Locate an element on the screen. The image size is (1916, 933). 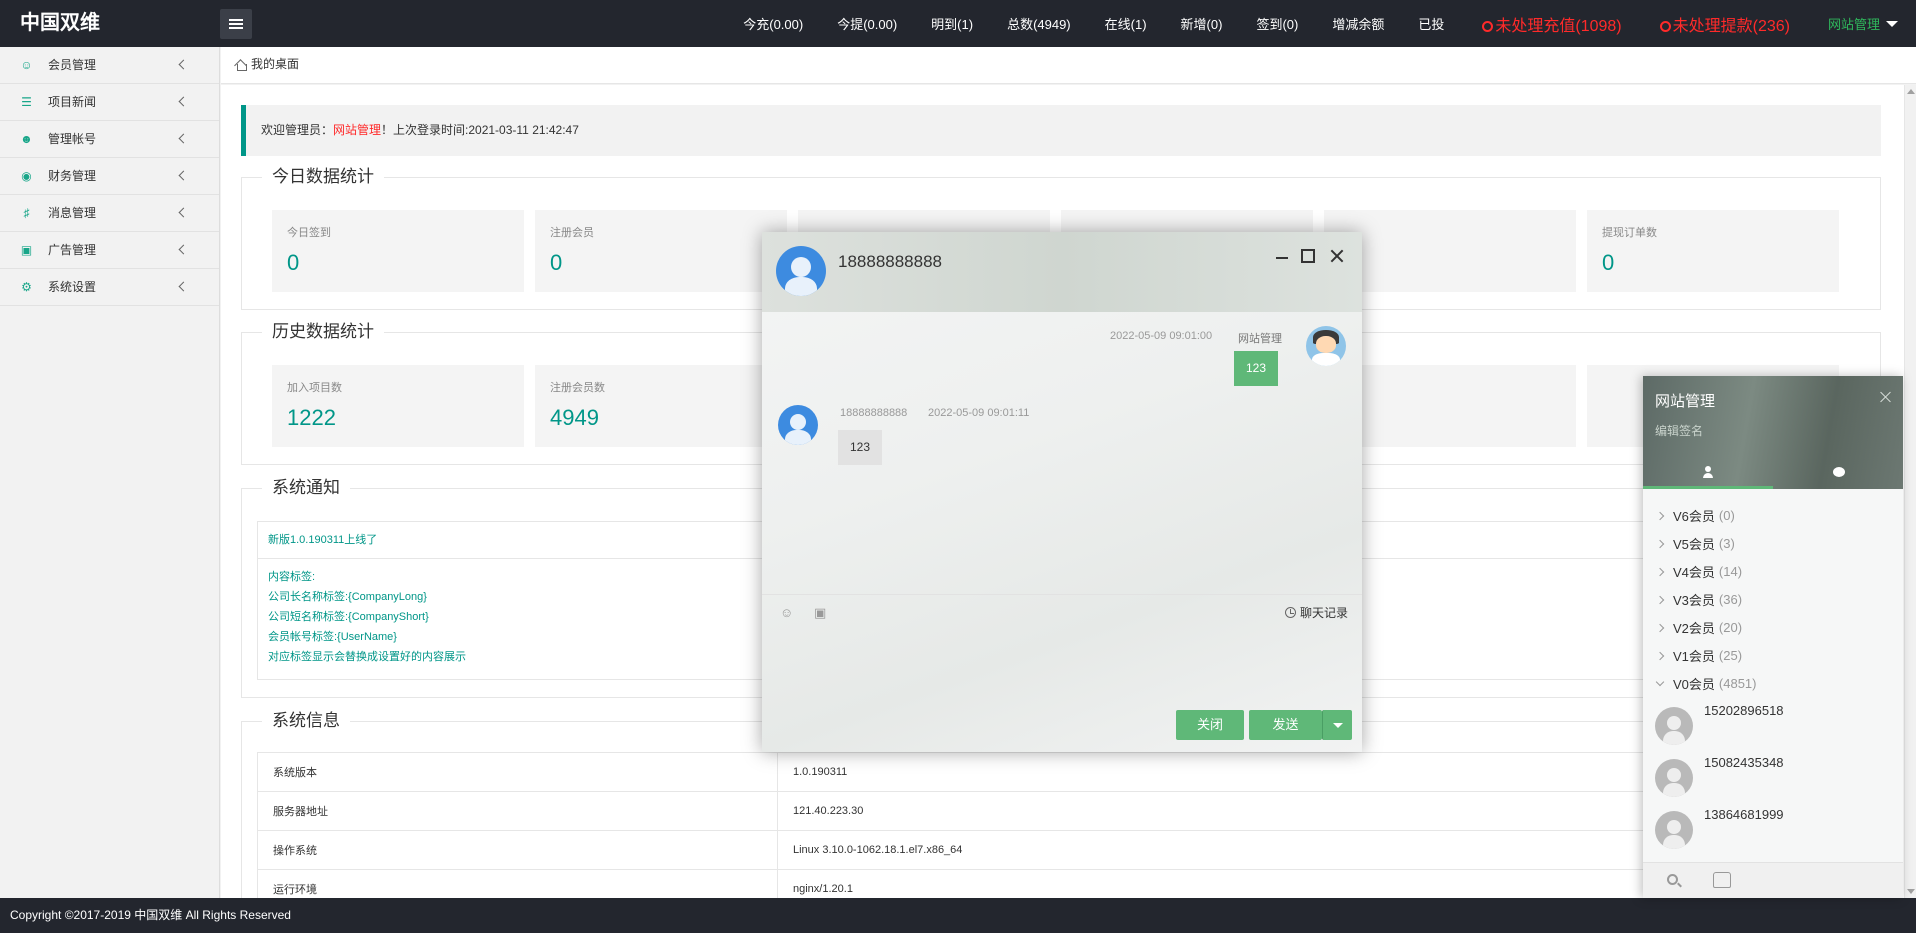
send-button: 发送 is located at coordinates (1285, 725).